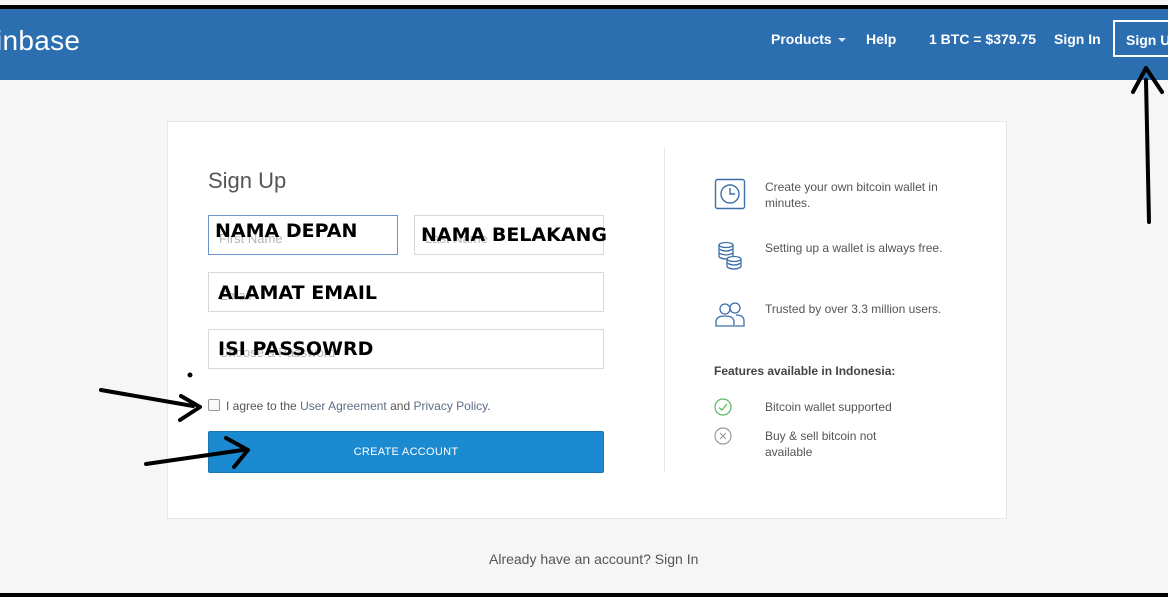 The width and height of the screenshot is (1168, 613). Describe the element at coordinates (854, 248) in the screenshot. I see `feature-text-free: Setting up a wallet is always free.` at that location.